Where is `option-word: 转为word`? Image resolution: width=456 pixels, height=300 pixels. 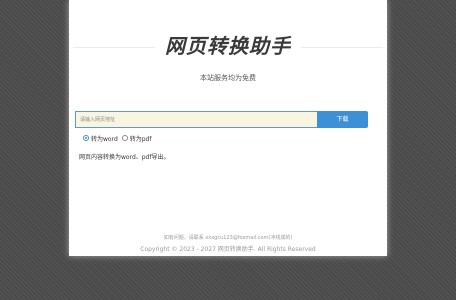 option-word: 转为word is located at coordinates (100, 138).